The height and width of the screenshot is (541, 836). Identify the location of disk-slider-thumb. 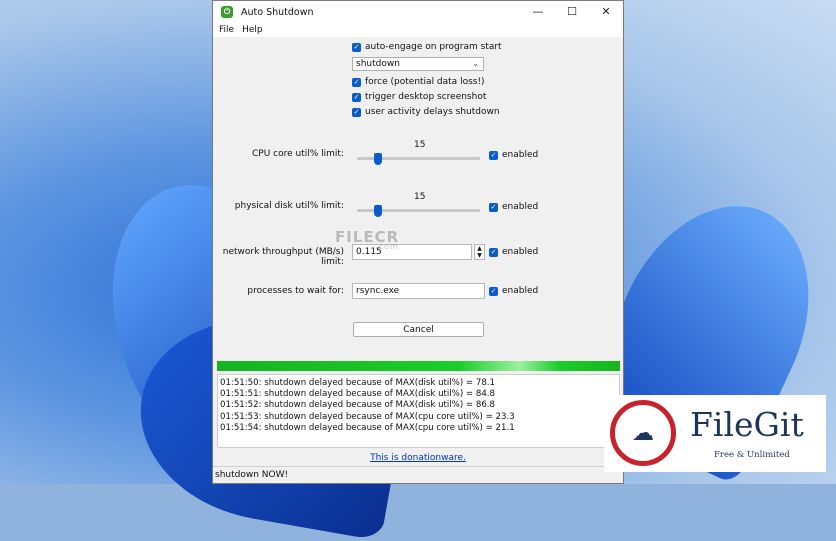
(378, 211).